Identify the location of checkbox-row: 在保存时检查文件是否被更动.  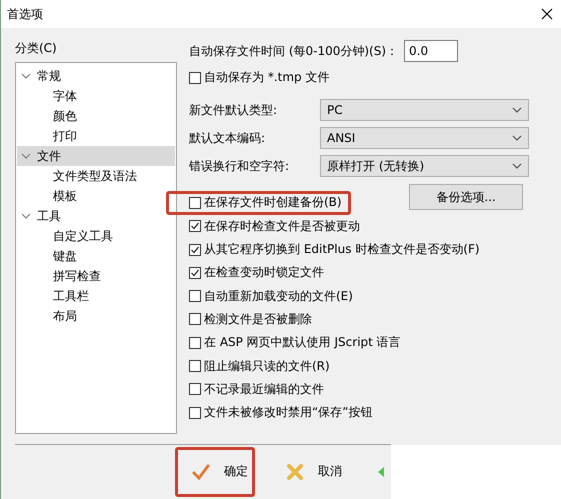
(359, 226).